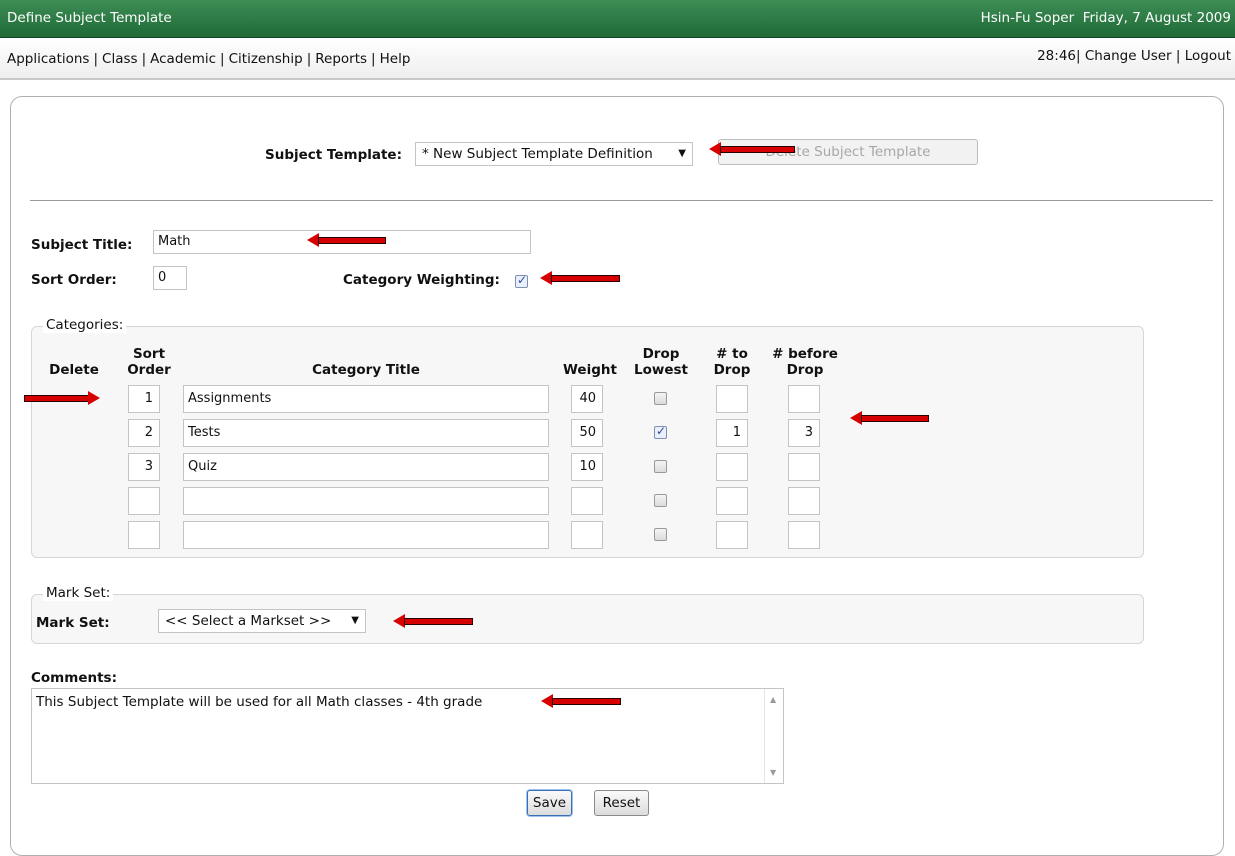 The height and width of the screenshot is (856, 1235). Describe the element at coordinates (805, 362) in the screenshot. I see `header-before-drop: # before Drop` at that location.